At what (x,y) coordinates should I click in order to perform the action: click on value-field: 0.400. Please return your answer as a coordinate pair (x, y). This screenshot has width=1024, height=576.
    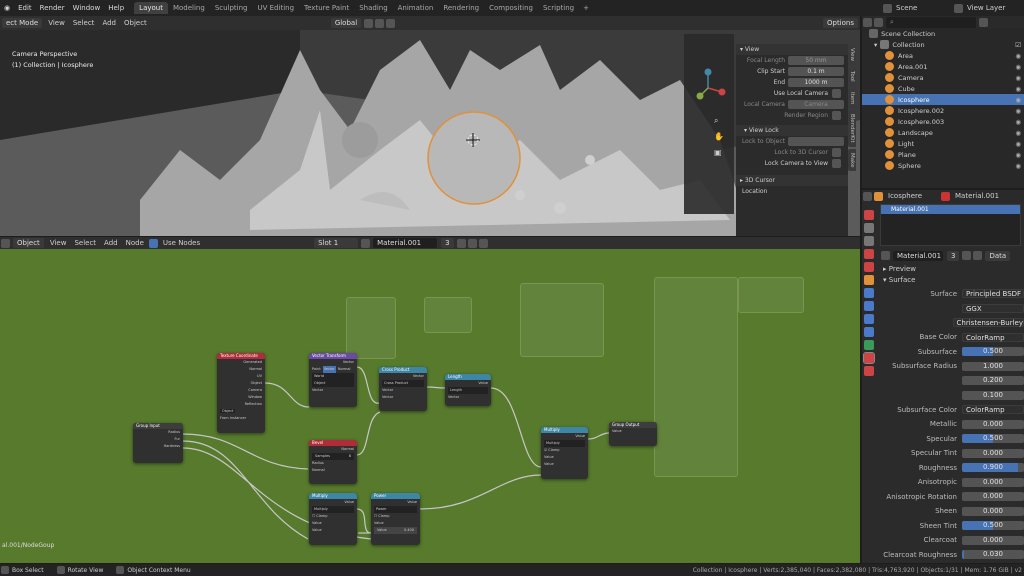
    Looking at the image, I should click on (409, 530).